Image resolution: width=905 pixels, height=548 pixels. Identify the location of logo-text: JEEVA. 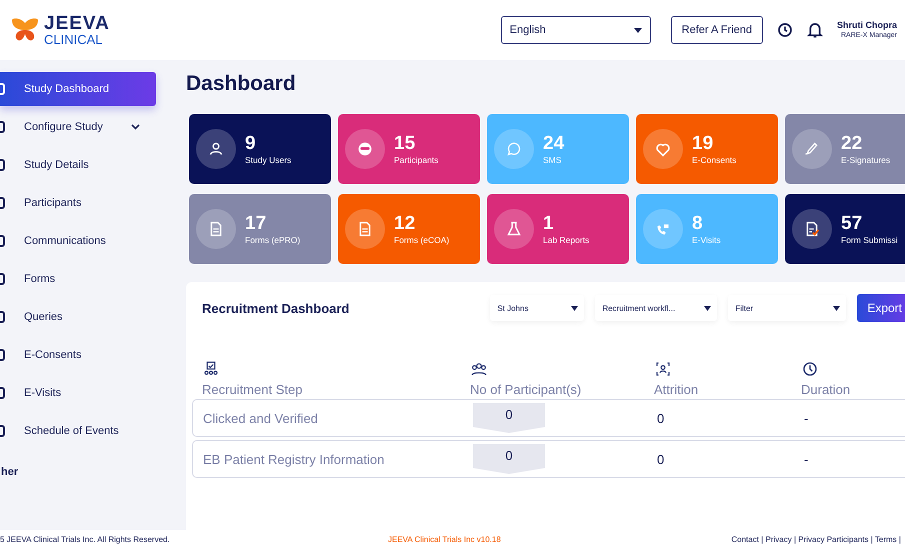
(77, 23).